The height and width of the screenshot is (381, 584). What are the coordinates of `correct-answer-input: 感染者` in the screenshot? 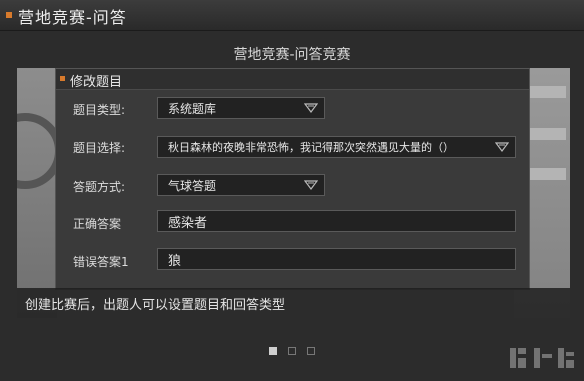 It's located at (336, 221).